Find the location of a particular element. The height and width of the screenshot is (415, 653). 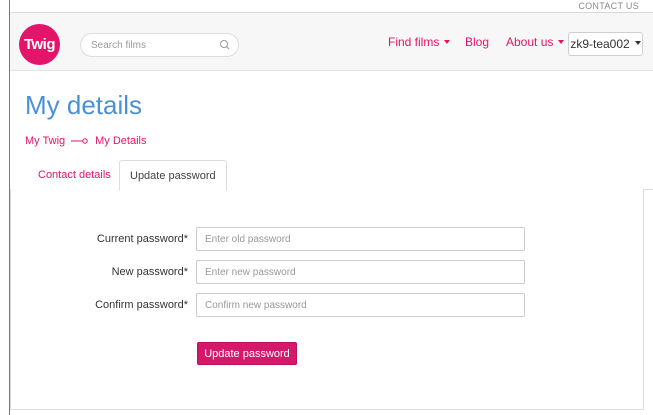

search-box is located at coordinates (159, 45).